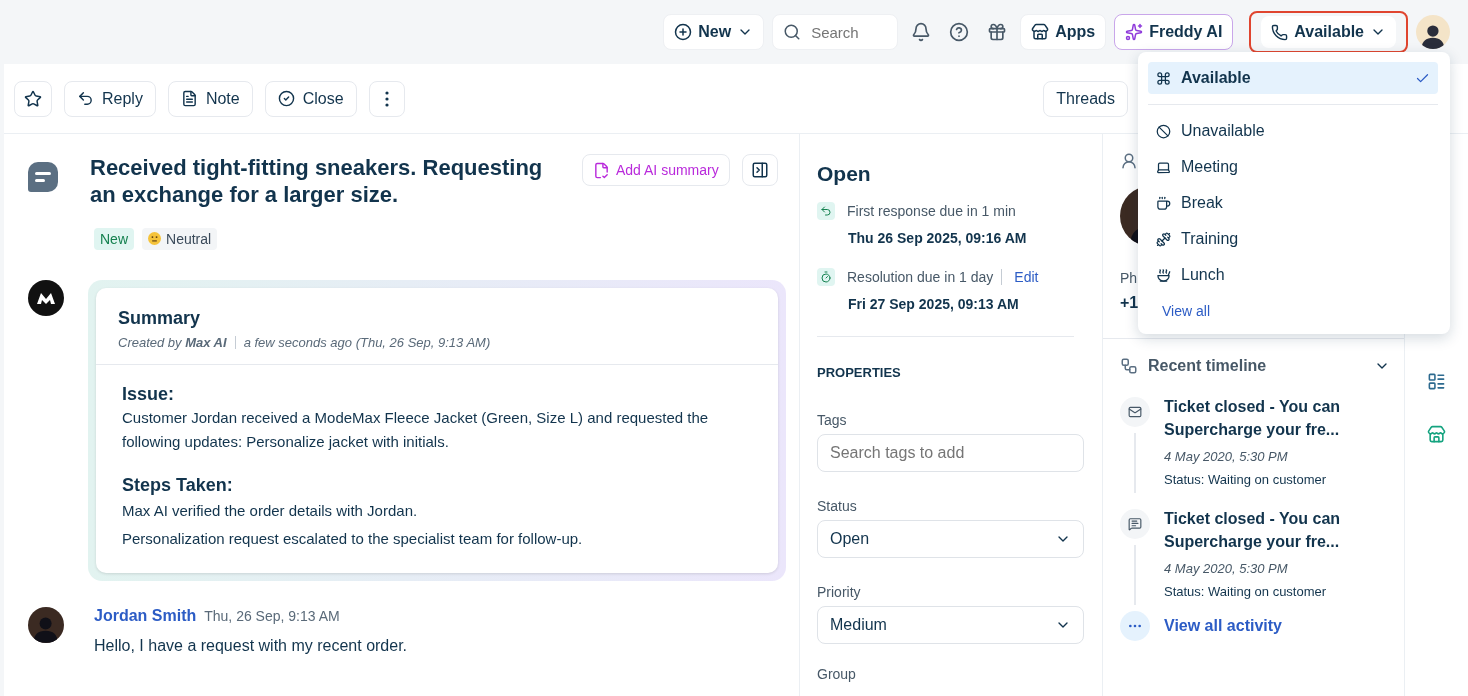 The width and height of the screenshot is (1468, 696). What do you see at coordinates (1174, 32) in the screenshot?
I see `freddy-ai-button: Freddy AI` at bounding box center [1174, 32].